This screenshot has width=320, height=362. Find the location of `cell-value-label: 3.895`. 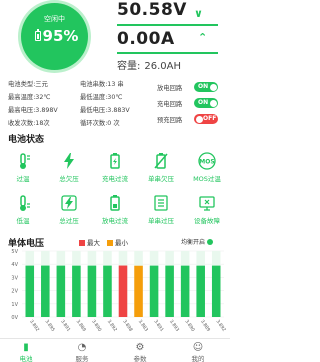

cell-value-label: 3.895 is located at coordinates (50, 326).